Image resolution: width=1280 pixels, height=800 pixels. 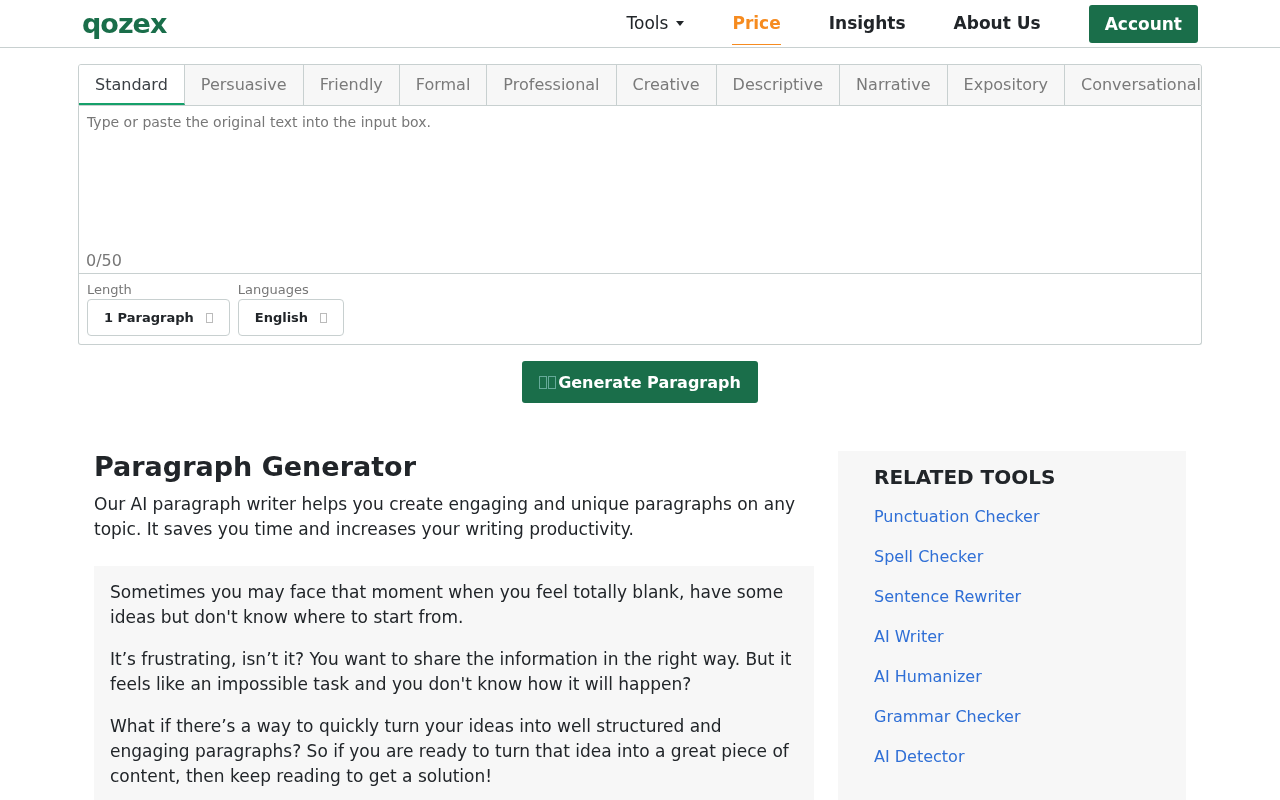 I want to click on select-dropdown: 1 Paragraph, so click(x=158, y=317).